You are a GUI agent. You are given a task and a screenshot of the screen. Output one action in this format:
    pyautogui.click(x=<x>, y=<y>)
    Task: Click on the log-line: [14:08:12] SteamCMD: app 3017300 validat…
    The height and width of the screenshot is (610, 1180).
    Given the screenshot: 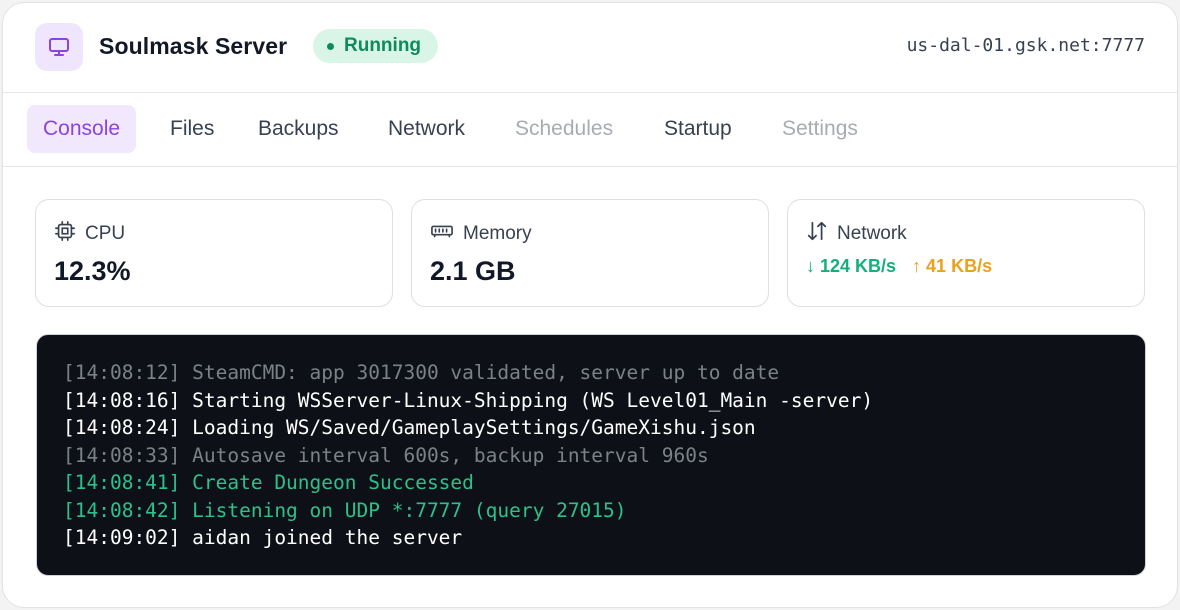 What is the action you would take?
    pyautogui.click(x=421, y=372)
    